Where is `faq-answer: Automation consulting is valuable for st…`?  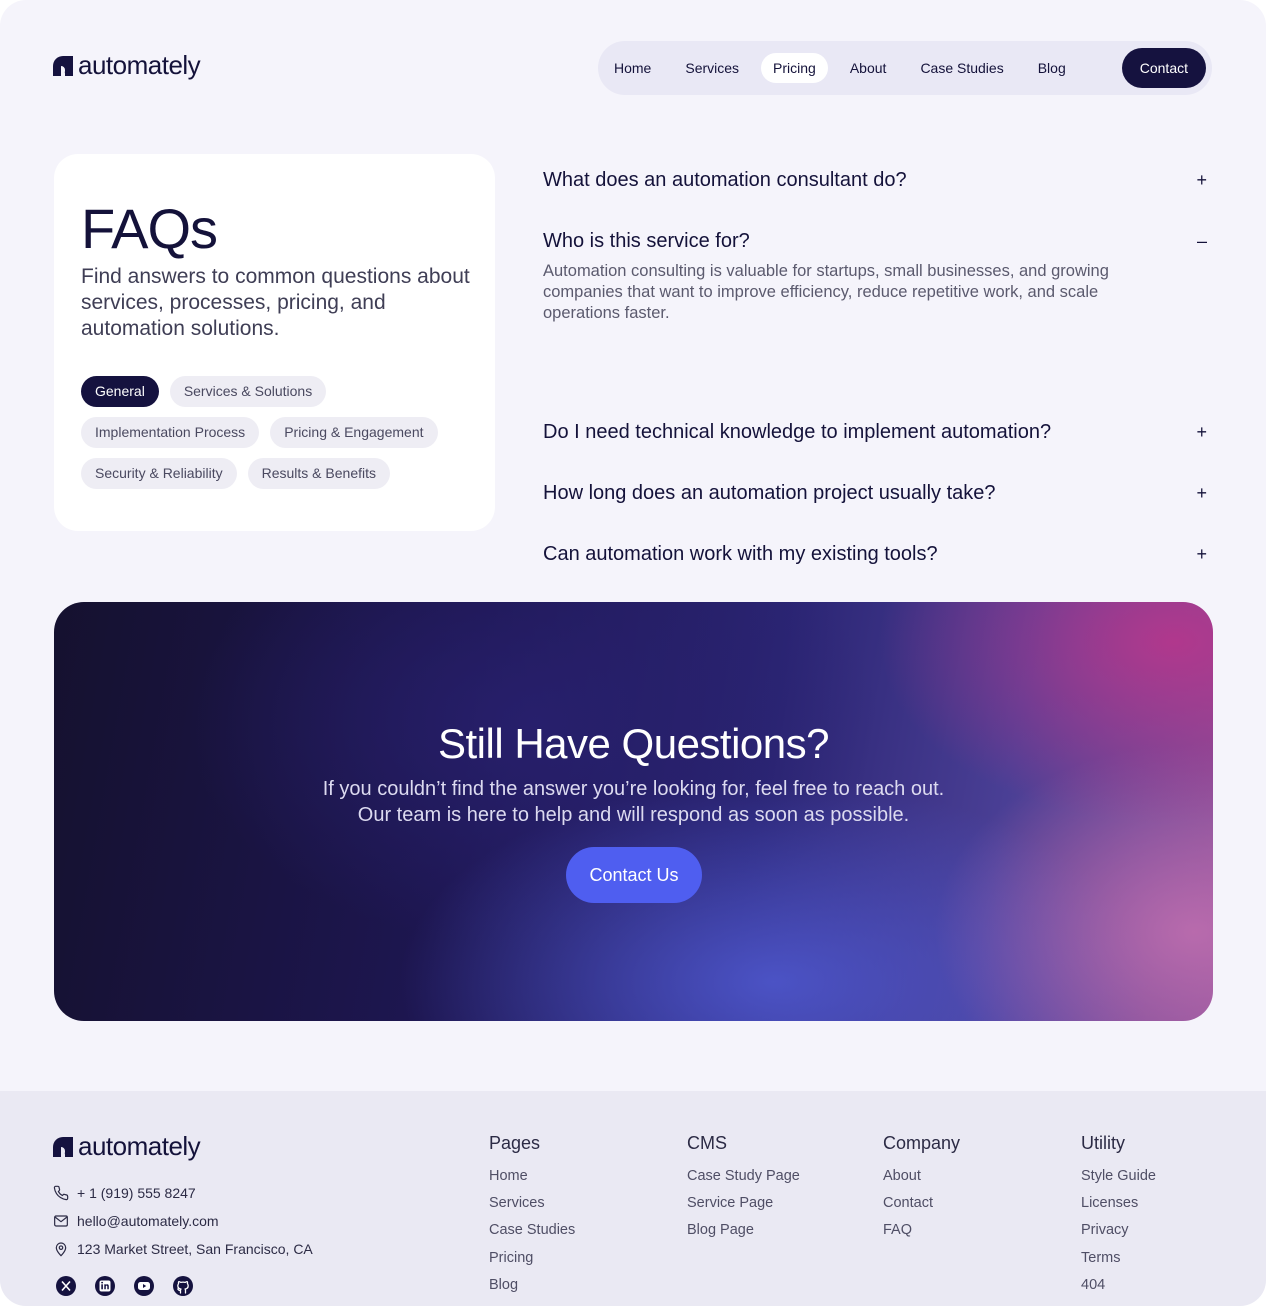 faq-answer: Automation consulting is valuable for st… is located at coordinates (826, 292).